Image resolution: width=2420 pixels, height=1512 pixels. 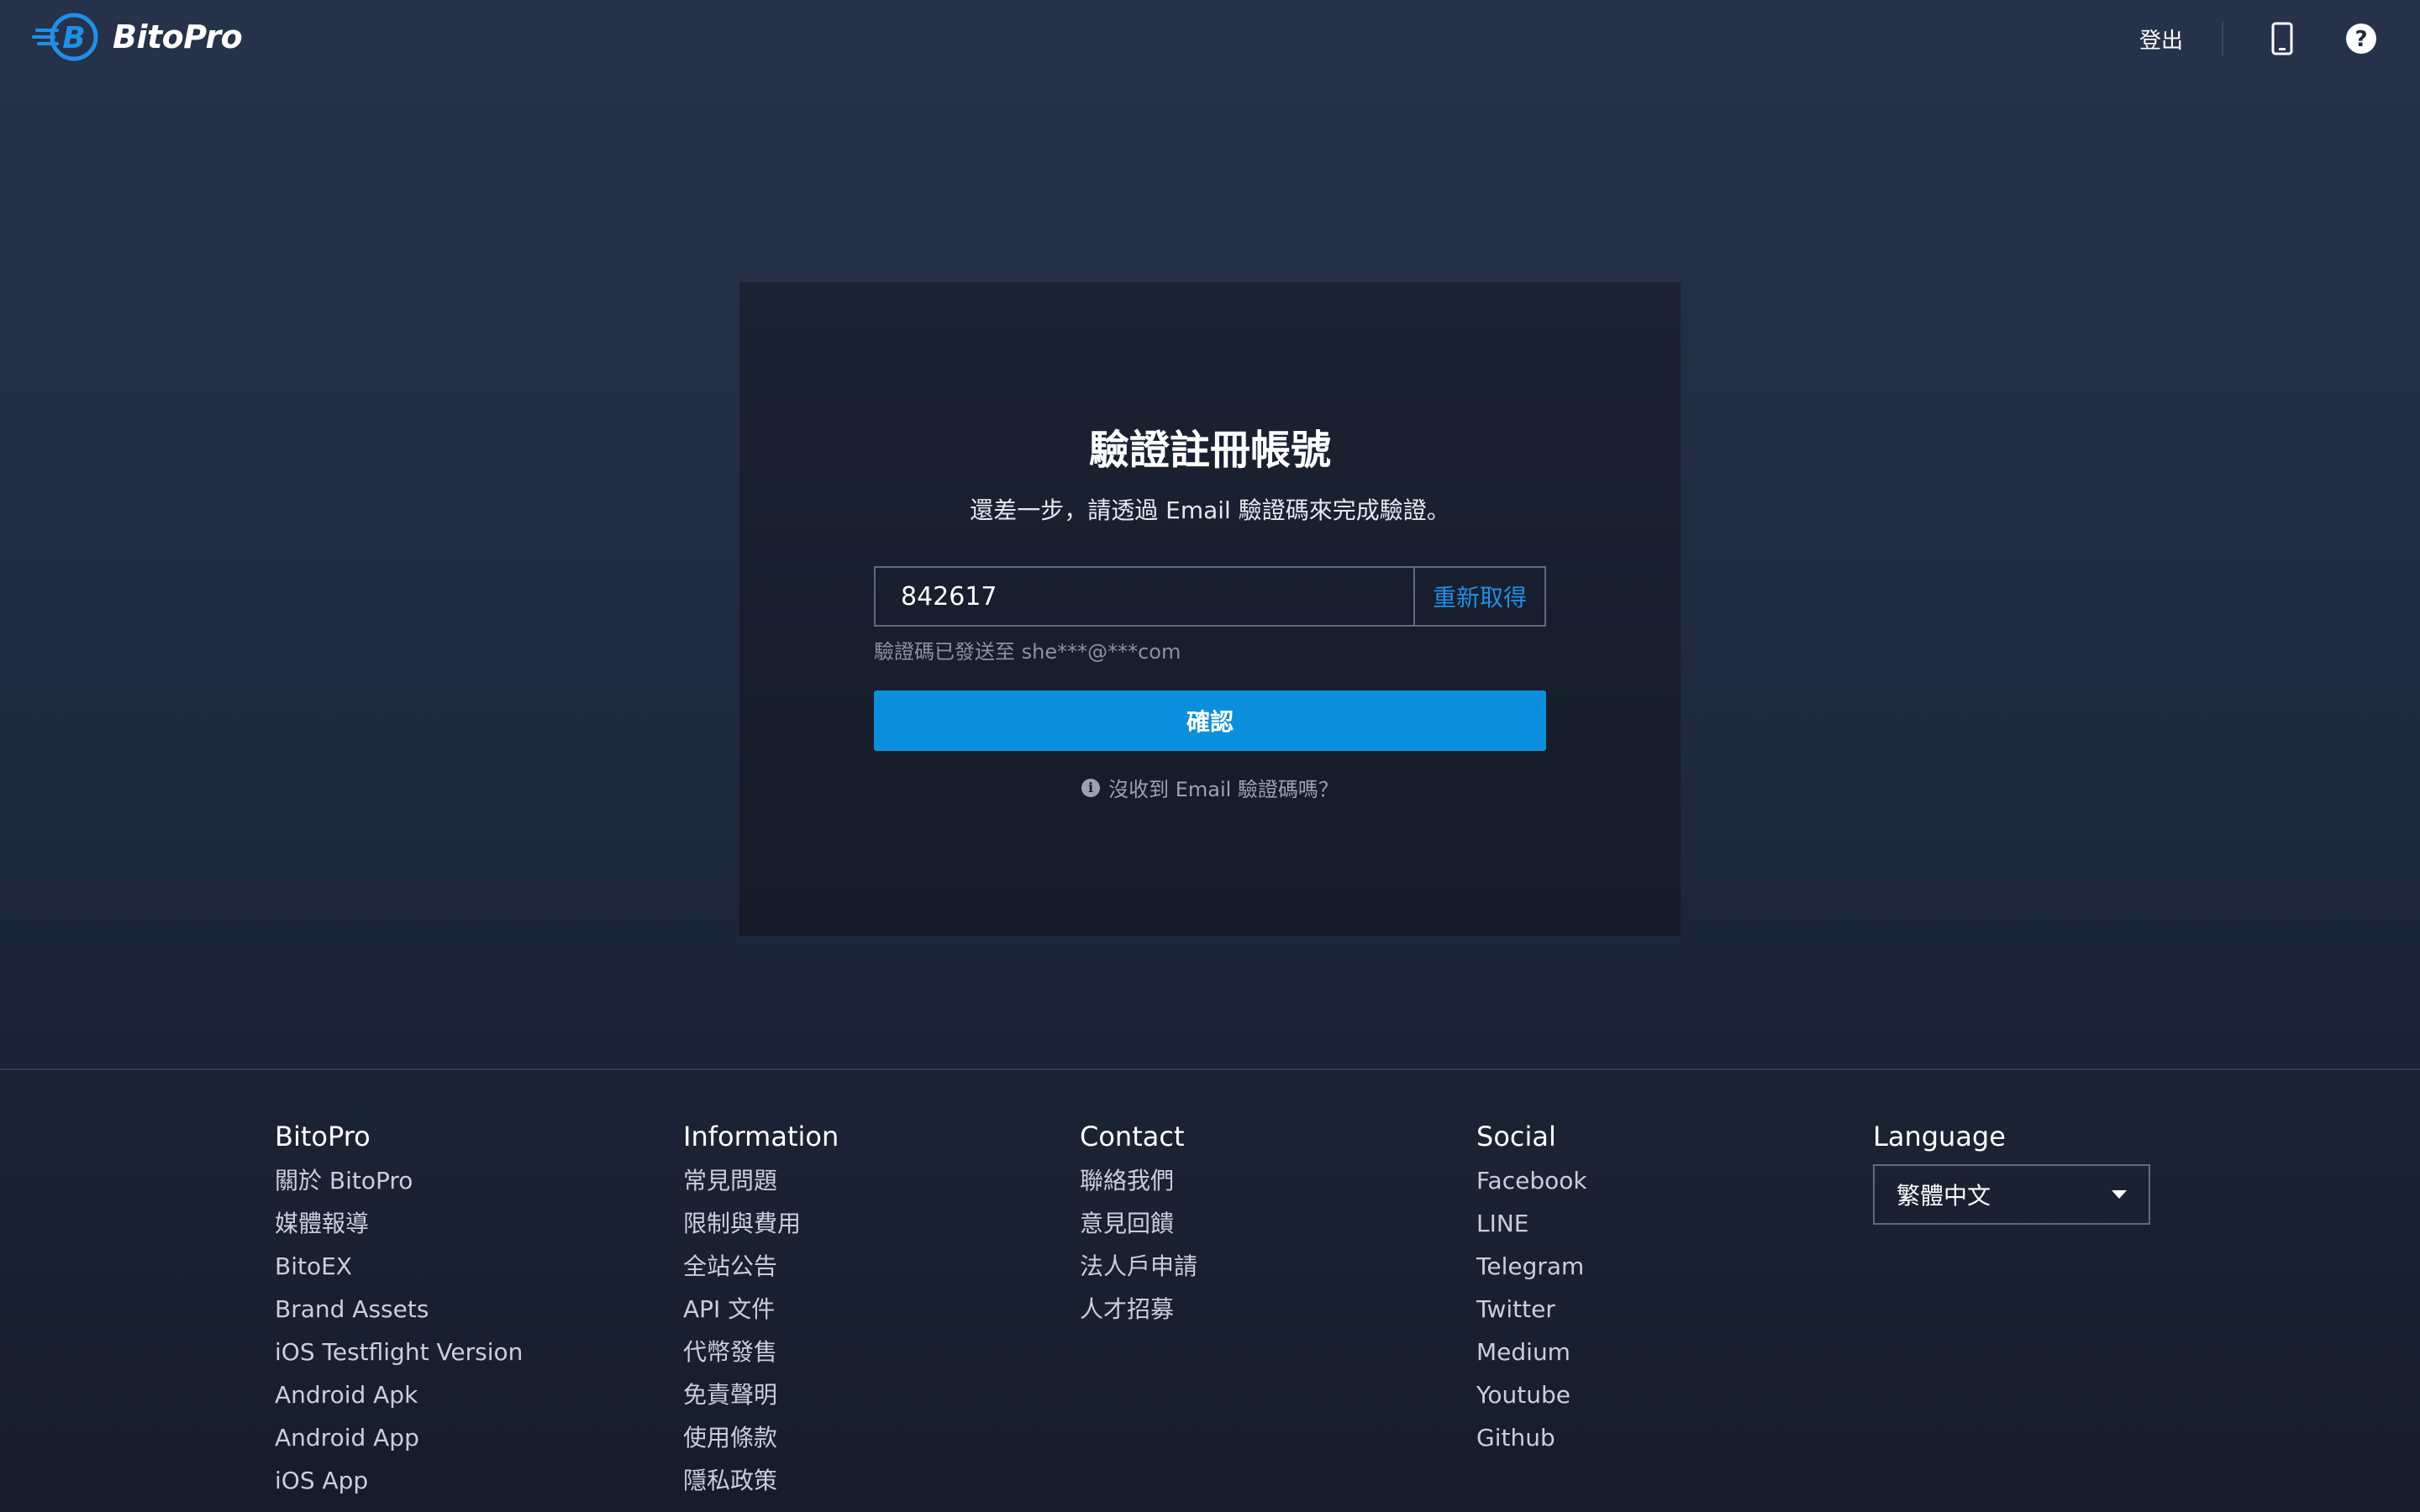 I want to click on chevron-down-icon, so click(x=2119, y=1194).